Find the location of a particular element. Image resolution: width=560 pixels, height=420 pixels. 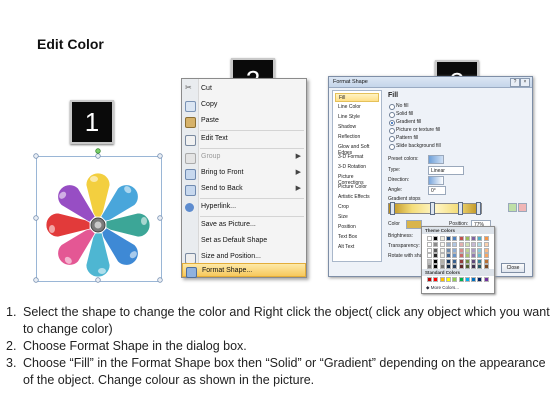

preset-colors-dropdown is located at coordinates (436, 159).